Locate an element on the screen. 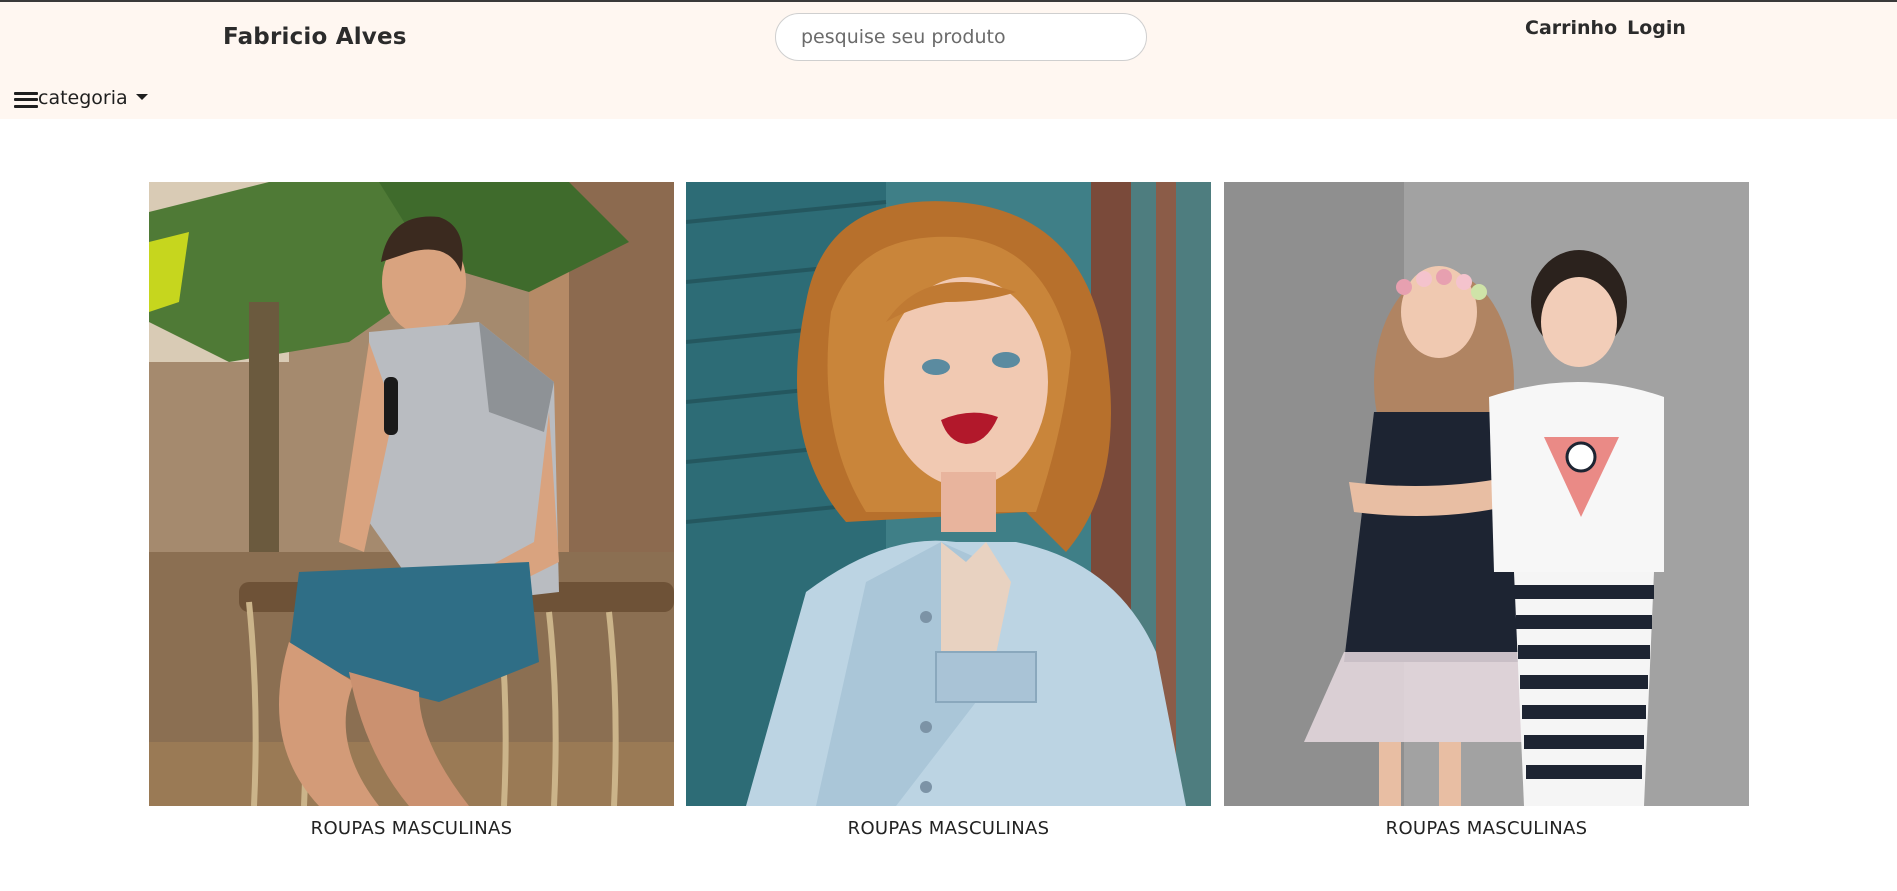  brand-logo: Fabricio Alves is located at coordinates (315, 37).